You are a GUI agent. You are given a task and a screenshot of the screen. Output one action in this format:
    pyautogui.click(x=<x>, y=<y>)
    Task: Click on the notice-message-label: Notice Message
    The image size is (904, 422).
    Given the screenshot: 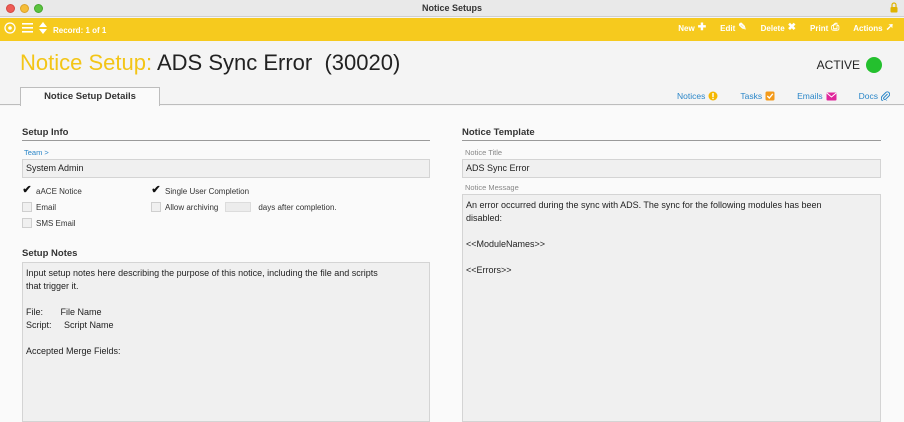 What is the action you would take?
    pyautogui.click(x=492, y=187)
    